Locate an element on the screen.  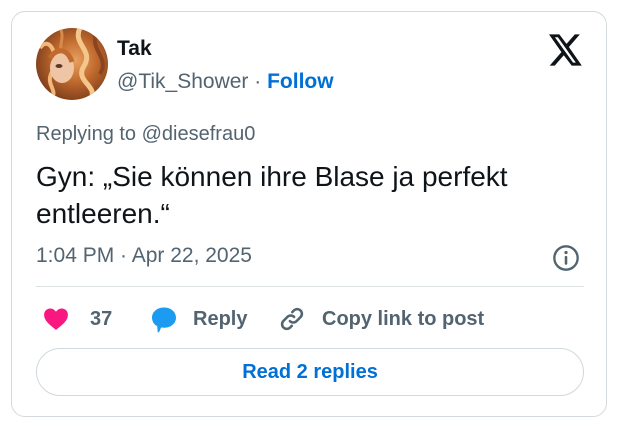
avatar-image is located at coordinates (72, 64).